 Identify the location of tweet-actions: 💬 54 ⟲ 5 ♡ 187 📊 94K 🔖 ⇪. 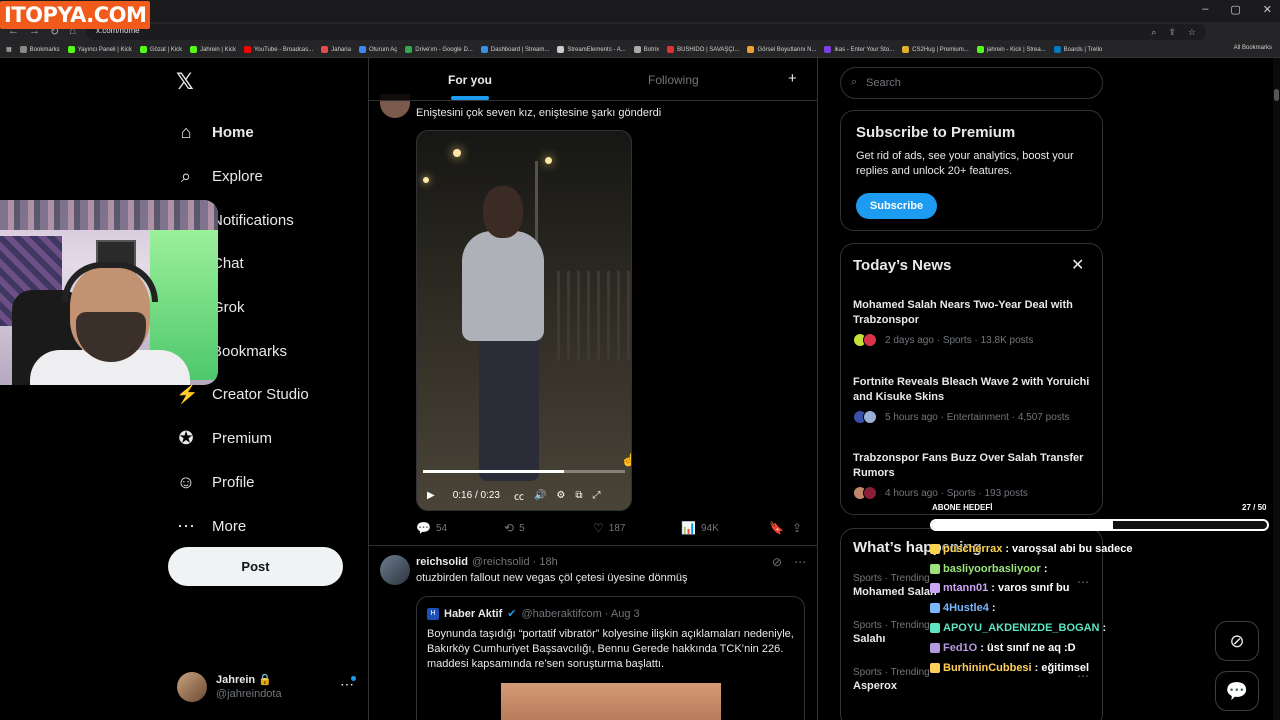
(612, 529).